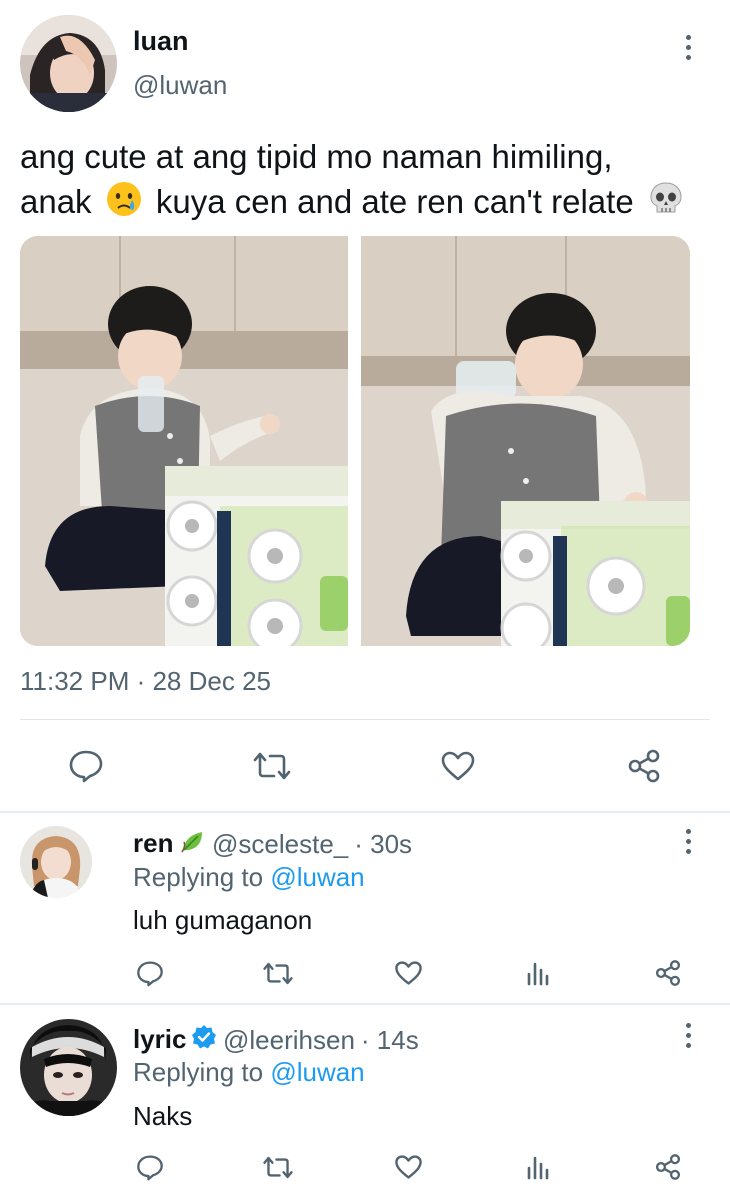  Describe the element at coordinates (193, 844) in the screenshot. I see `leaf-emoji` at that location.